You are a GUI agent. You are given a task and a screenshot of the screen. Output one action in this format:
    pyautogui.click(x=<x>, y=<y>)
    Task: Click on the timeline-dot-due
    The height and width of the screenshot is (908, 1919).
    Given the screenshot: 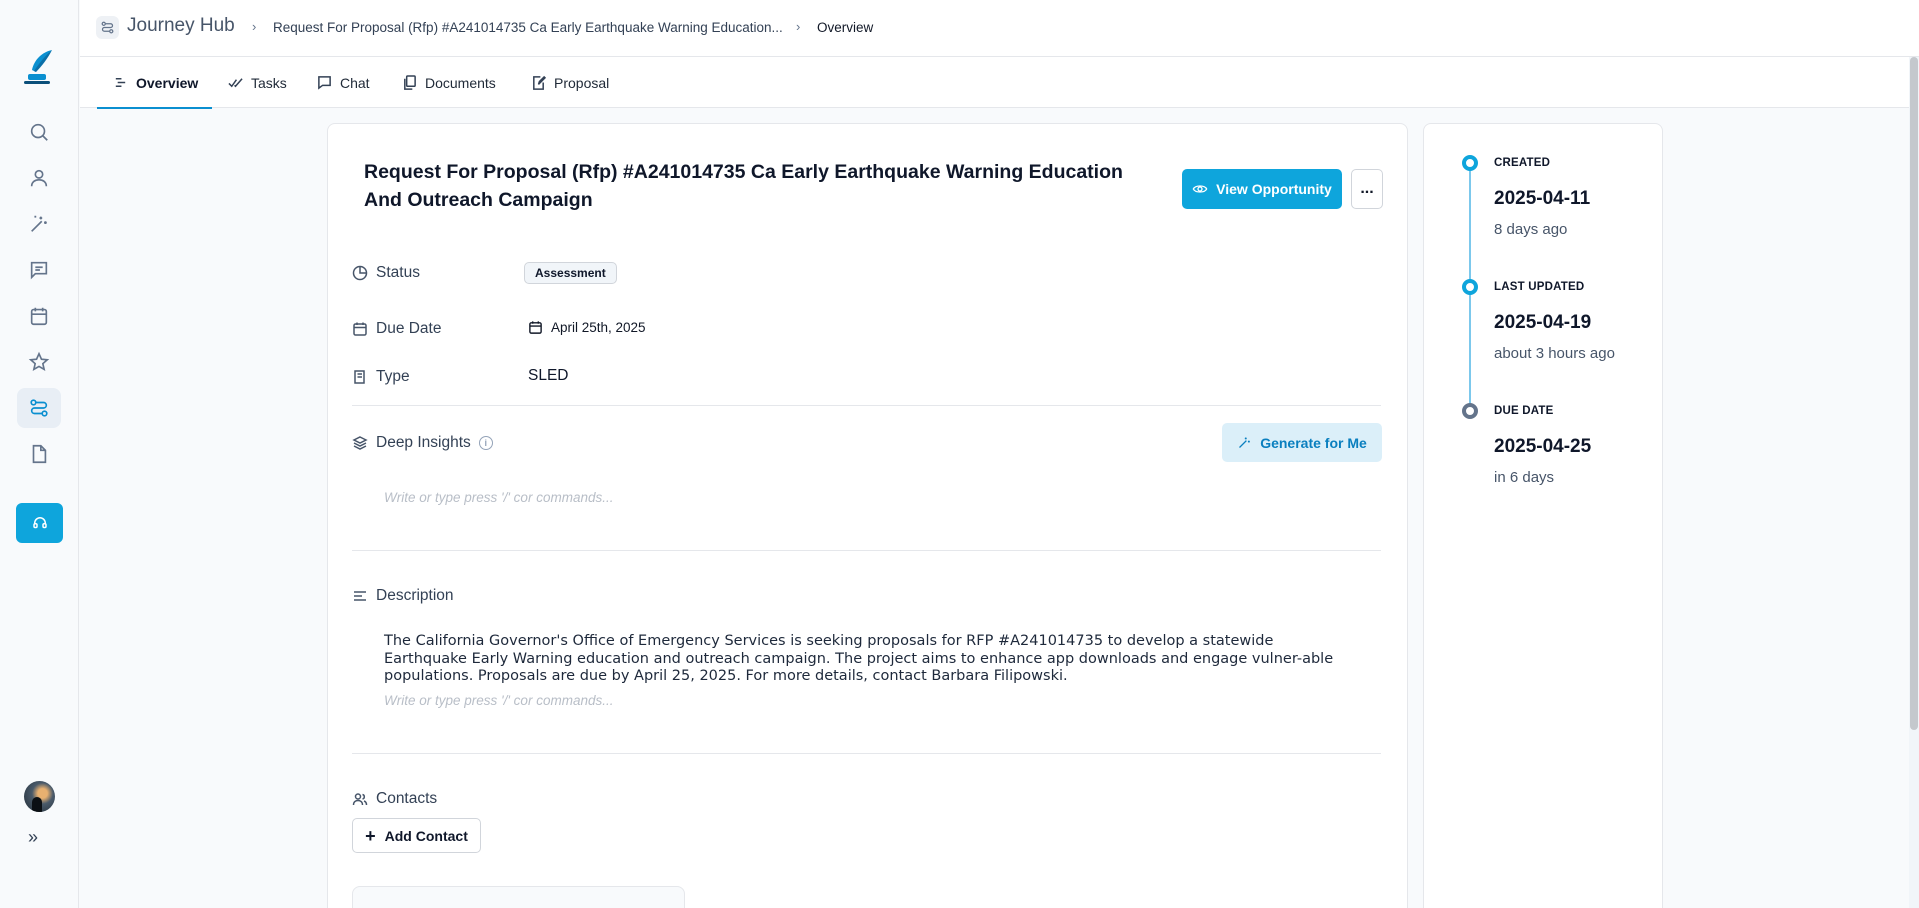 What is the action you would take?
    pyautogui.click(x=1470, y=411)
    